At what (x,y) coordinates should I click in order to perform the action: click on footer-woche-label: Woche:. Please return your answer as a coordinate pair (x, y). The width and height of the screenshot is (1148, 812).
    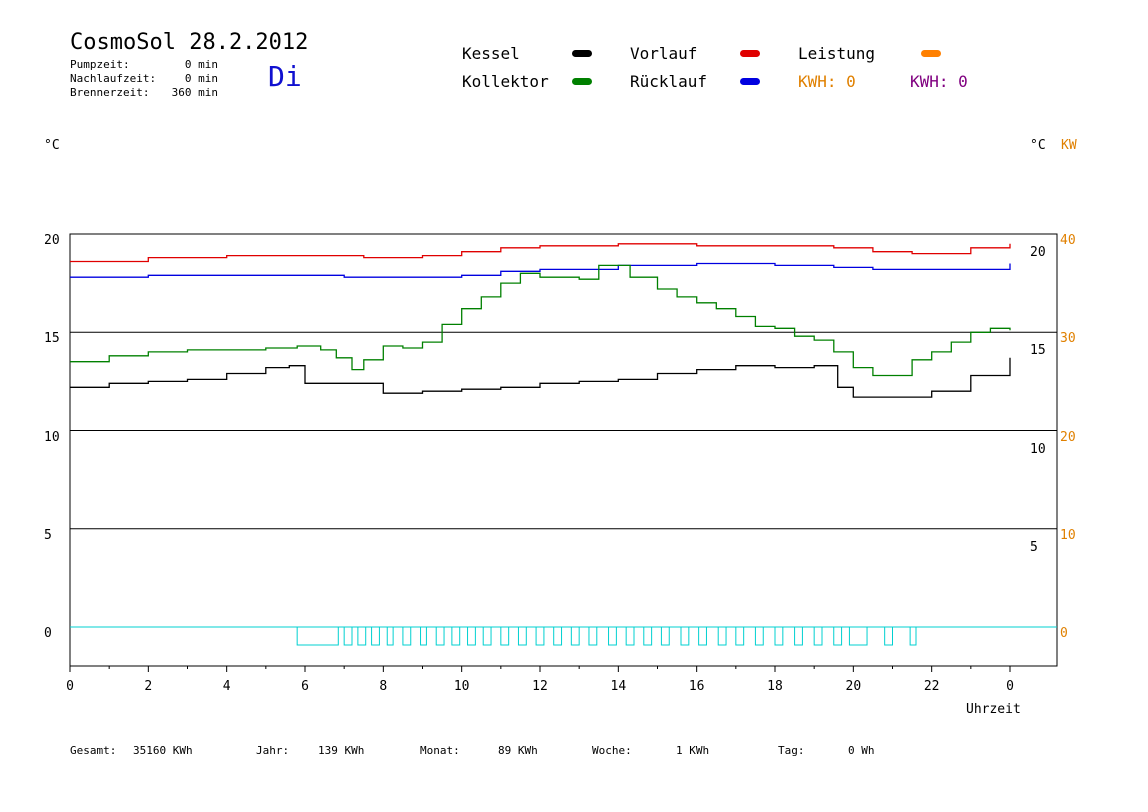
    Looking at the image, I should click on (612, 750).